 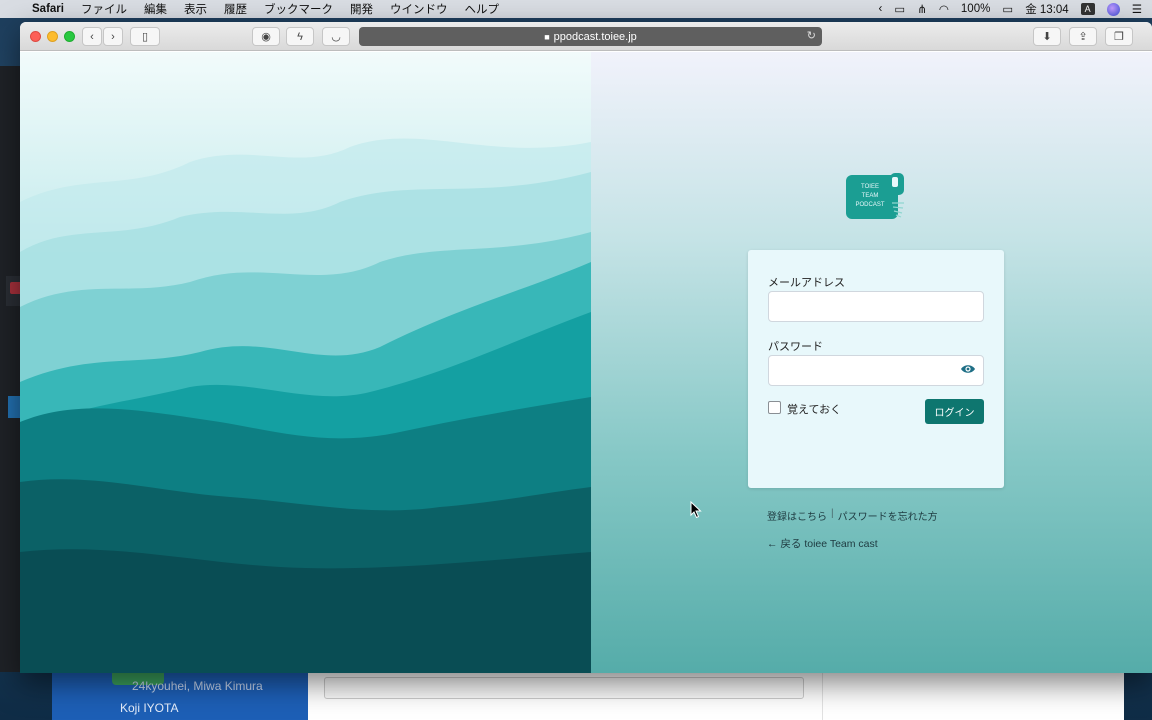 I want to click on window-minimize-button, so click(x=52, y=36).